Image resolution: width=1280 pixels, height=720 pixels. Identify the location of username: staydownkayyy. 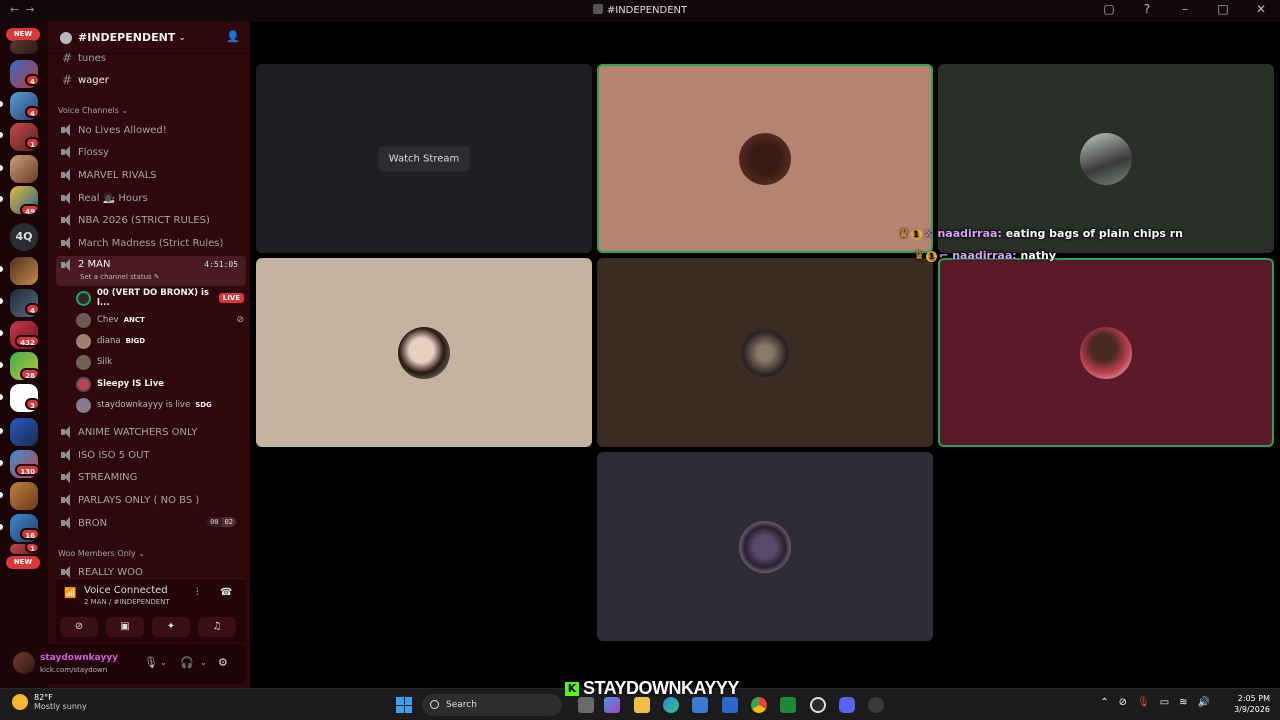
(79, 658).